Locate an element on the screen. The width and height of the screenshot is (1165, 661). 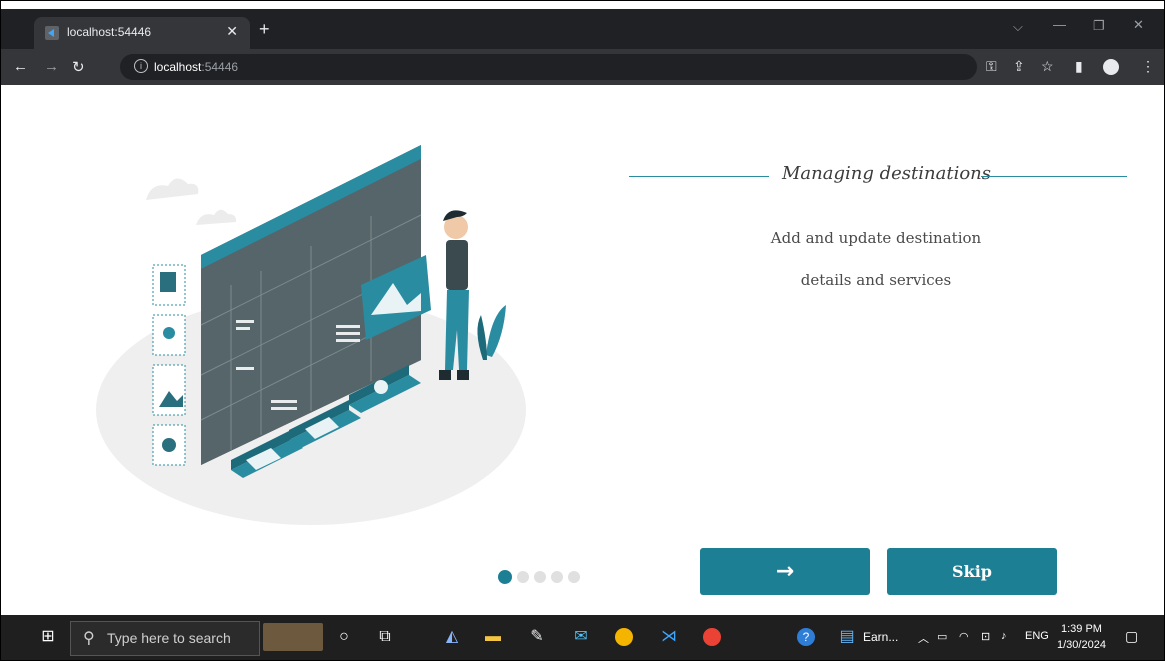
next-button: → is located at coordinates (785, 571).